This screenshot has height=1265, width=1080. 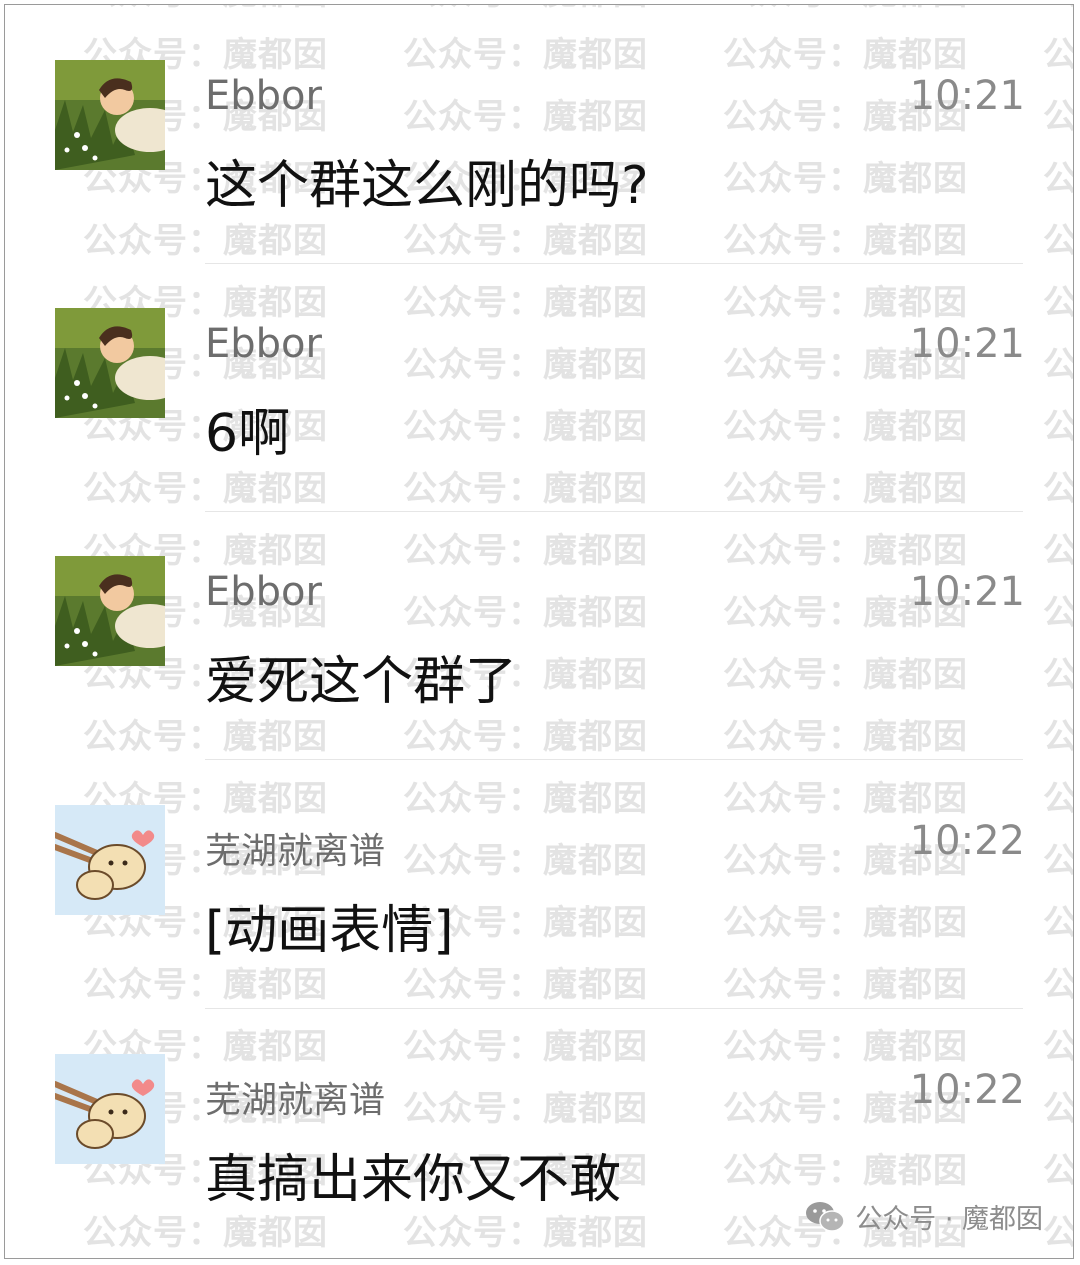 What do you see at coordinates (825, 1216) in the screenshot?
I see `wechat-icon` at bounding box center [825, 1216].